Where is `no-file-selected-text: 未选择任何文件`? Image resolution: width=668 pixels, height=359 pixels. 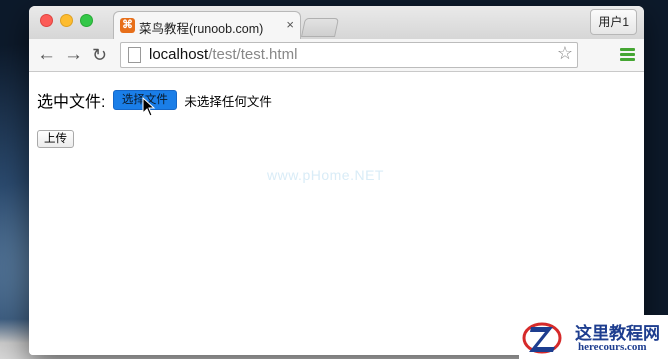 no-file-selected-text: 未选择任何文件 is located at coordinates (228, 101).